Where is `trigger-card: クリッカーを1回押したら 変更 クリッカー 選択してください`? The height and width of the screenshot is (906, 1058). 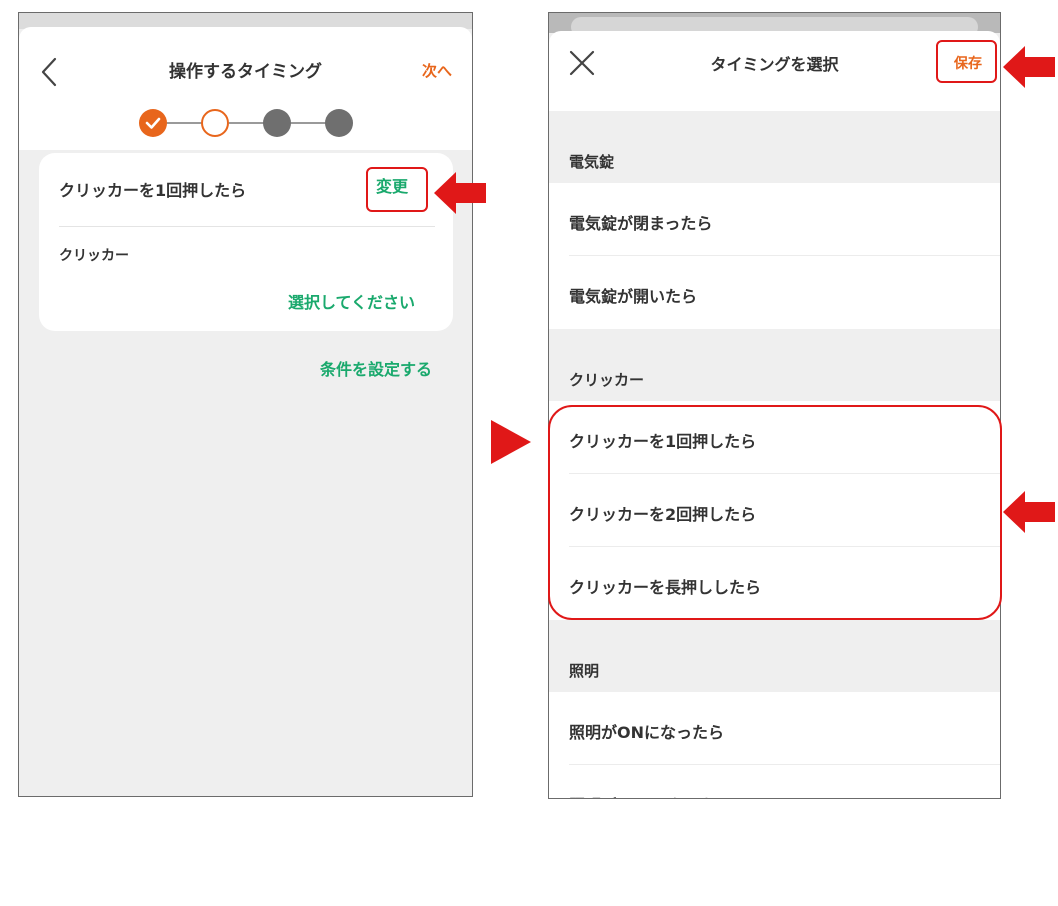 trigger-card: クリッカーを1回押したら 変更 クリッカー 選択してください is located at coordinates (246, 242).